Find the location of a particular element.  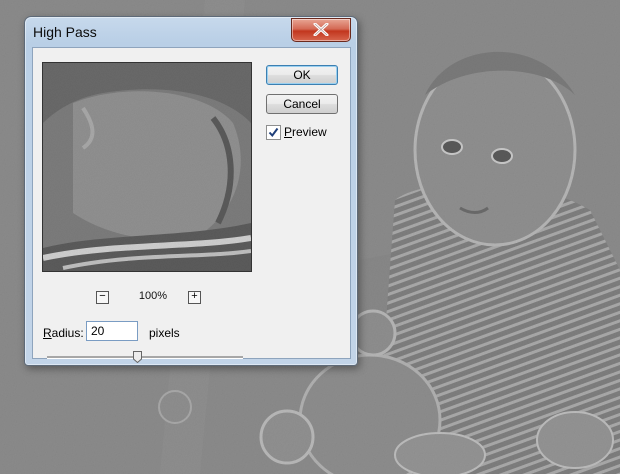

radius-slider is located at coordinates (145, 357).